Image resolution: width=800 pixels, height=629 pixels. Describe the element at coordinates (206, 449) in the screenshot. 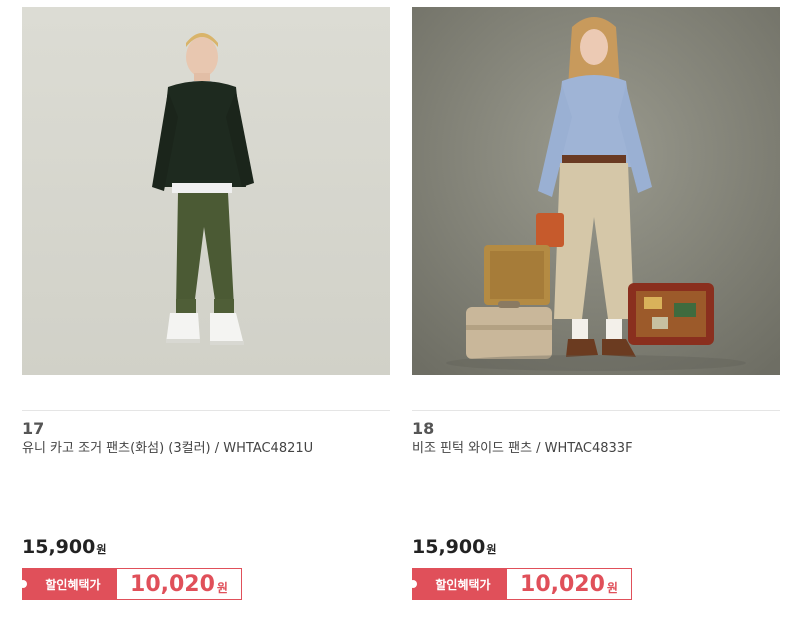

I see `product-name: 유니 카고 조거 팬츠(화섬) (3컬러) / WHTAC4821U` at that location.